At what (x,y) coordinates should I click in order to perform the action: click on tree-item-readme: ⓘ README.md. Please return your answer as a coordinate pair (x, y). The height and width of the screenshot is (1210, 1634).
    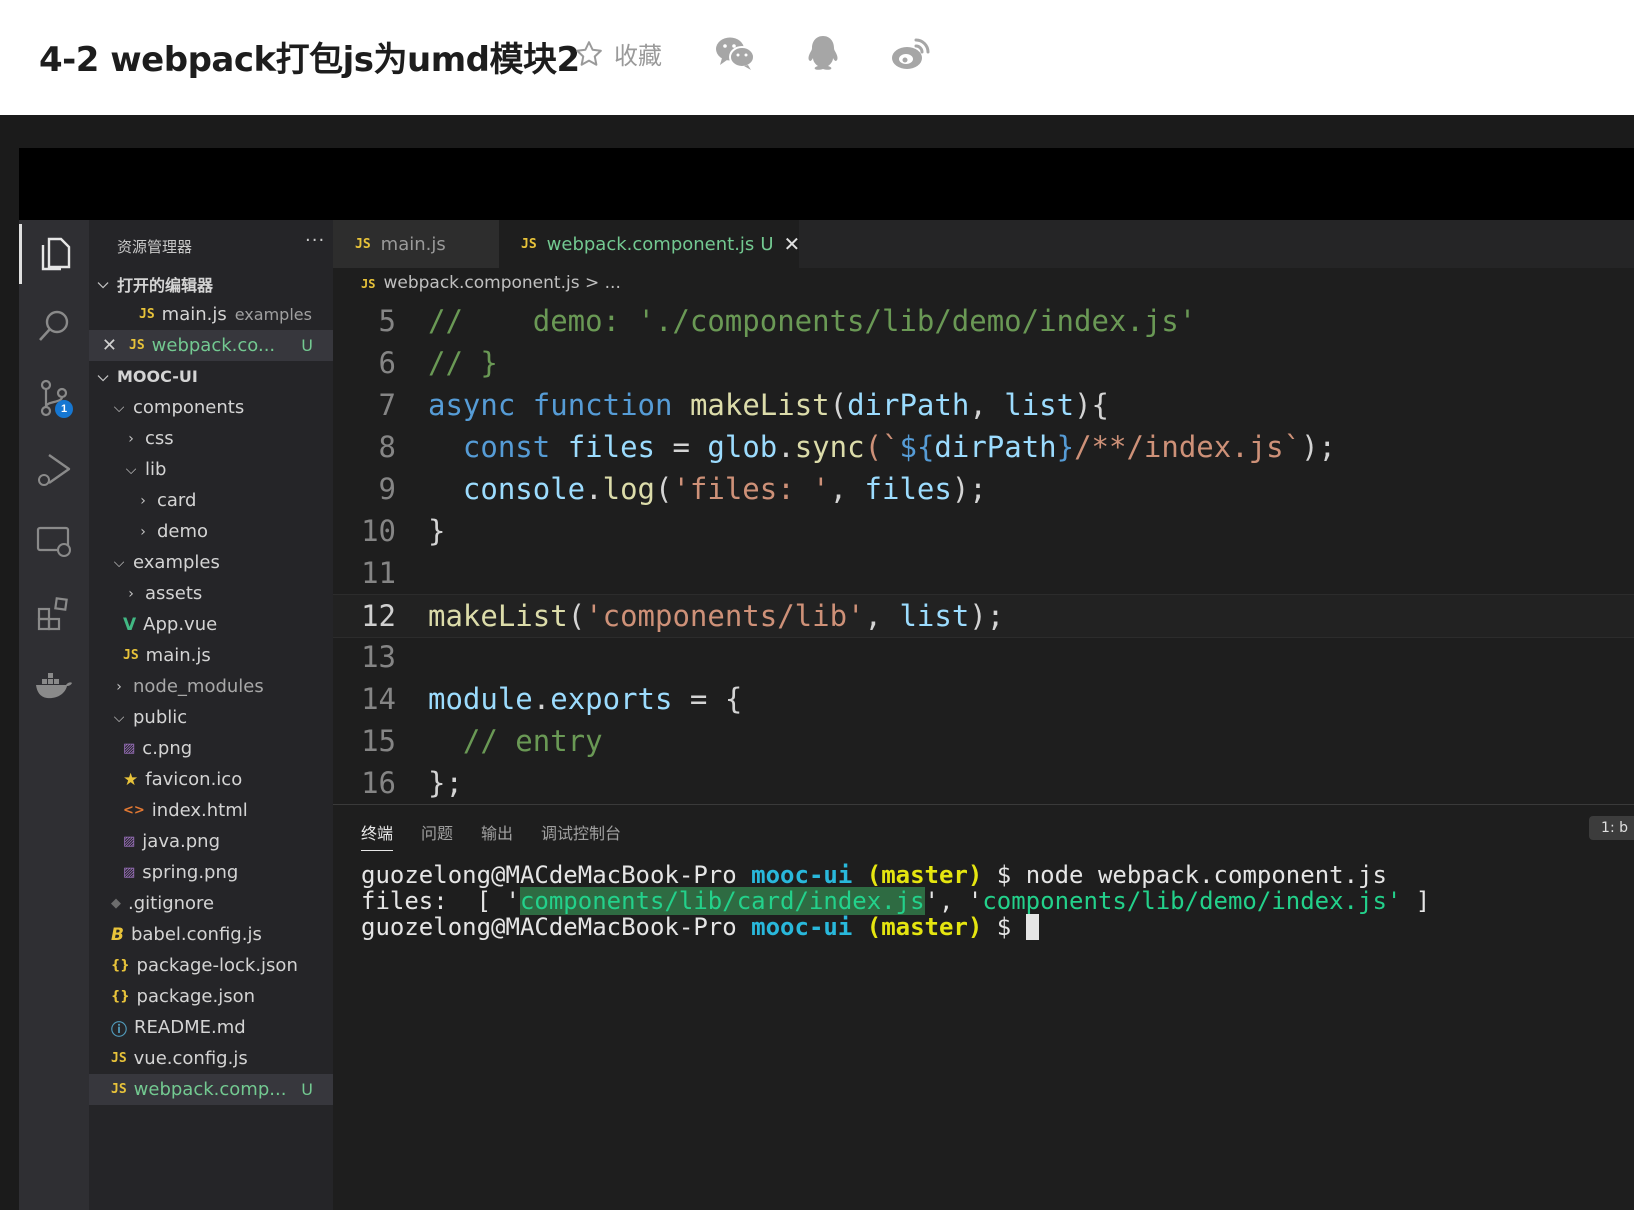
    Looking at the image, I should click on (211, 1027).